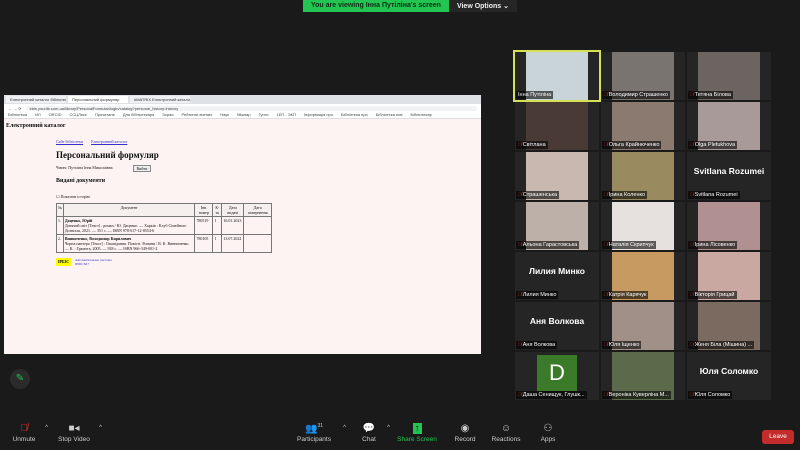  I want to click on participant-name: Катрія Карячук, so click(627, 295).